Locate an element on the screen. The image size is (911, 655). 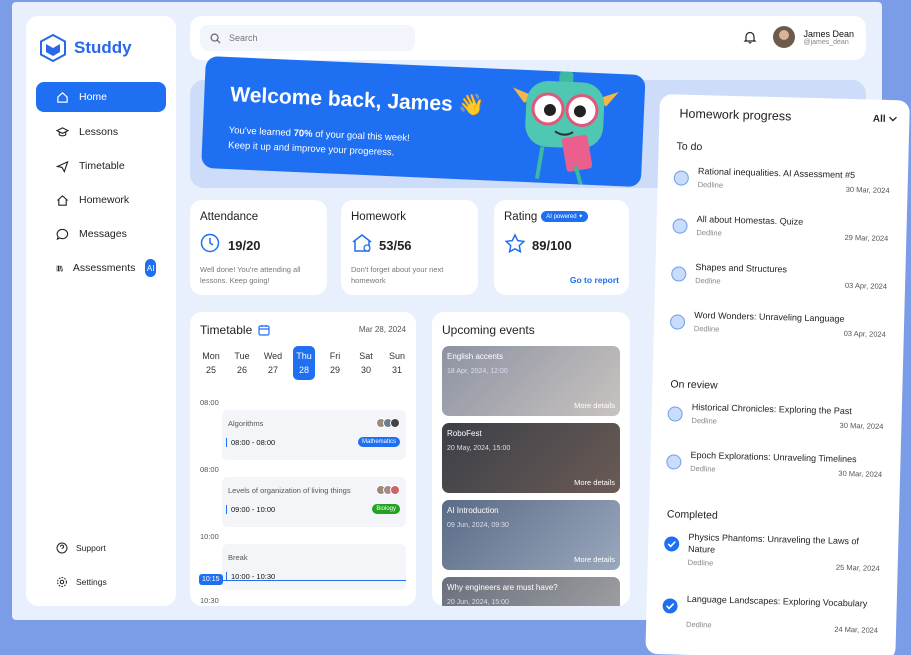
sidebar-item-assessments: Assessments AI is located at coordinates (101, 268).